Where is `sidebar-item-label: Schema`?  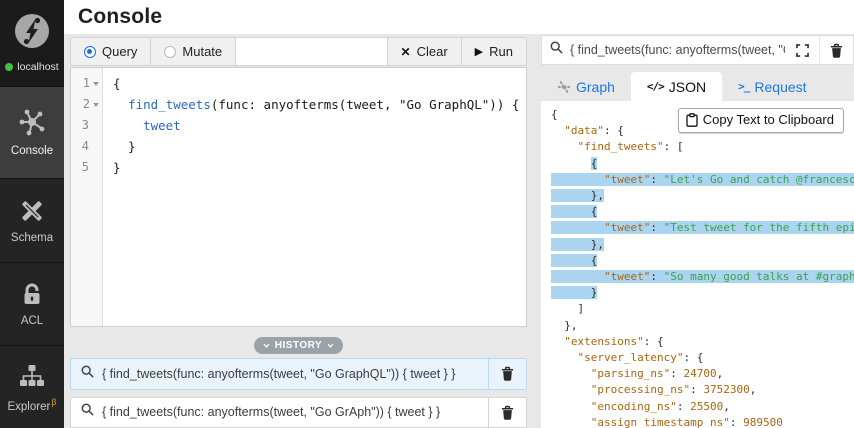 sidebar-item-label: Schema is located at coordinates (32, 238).